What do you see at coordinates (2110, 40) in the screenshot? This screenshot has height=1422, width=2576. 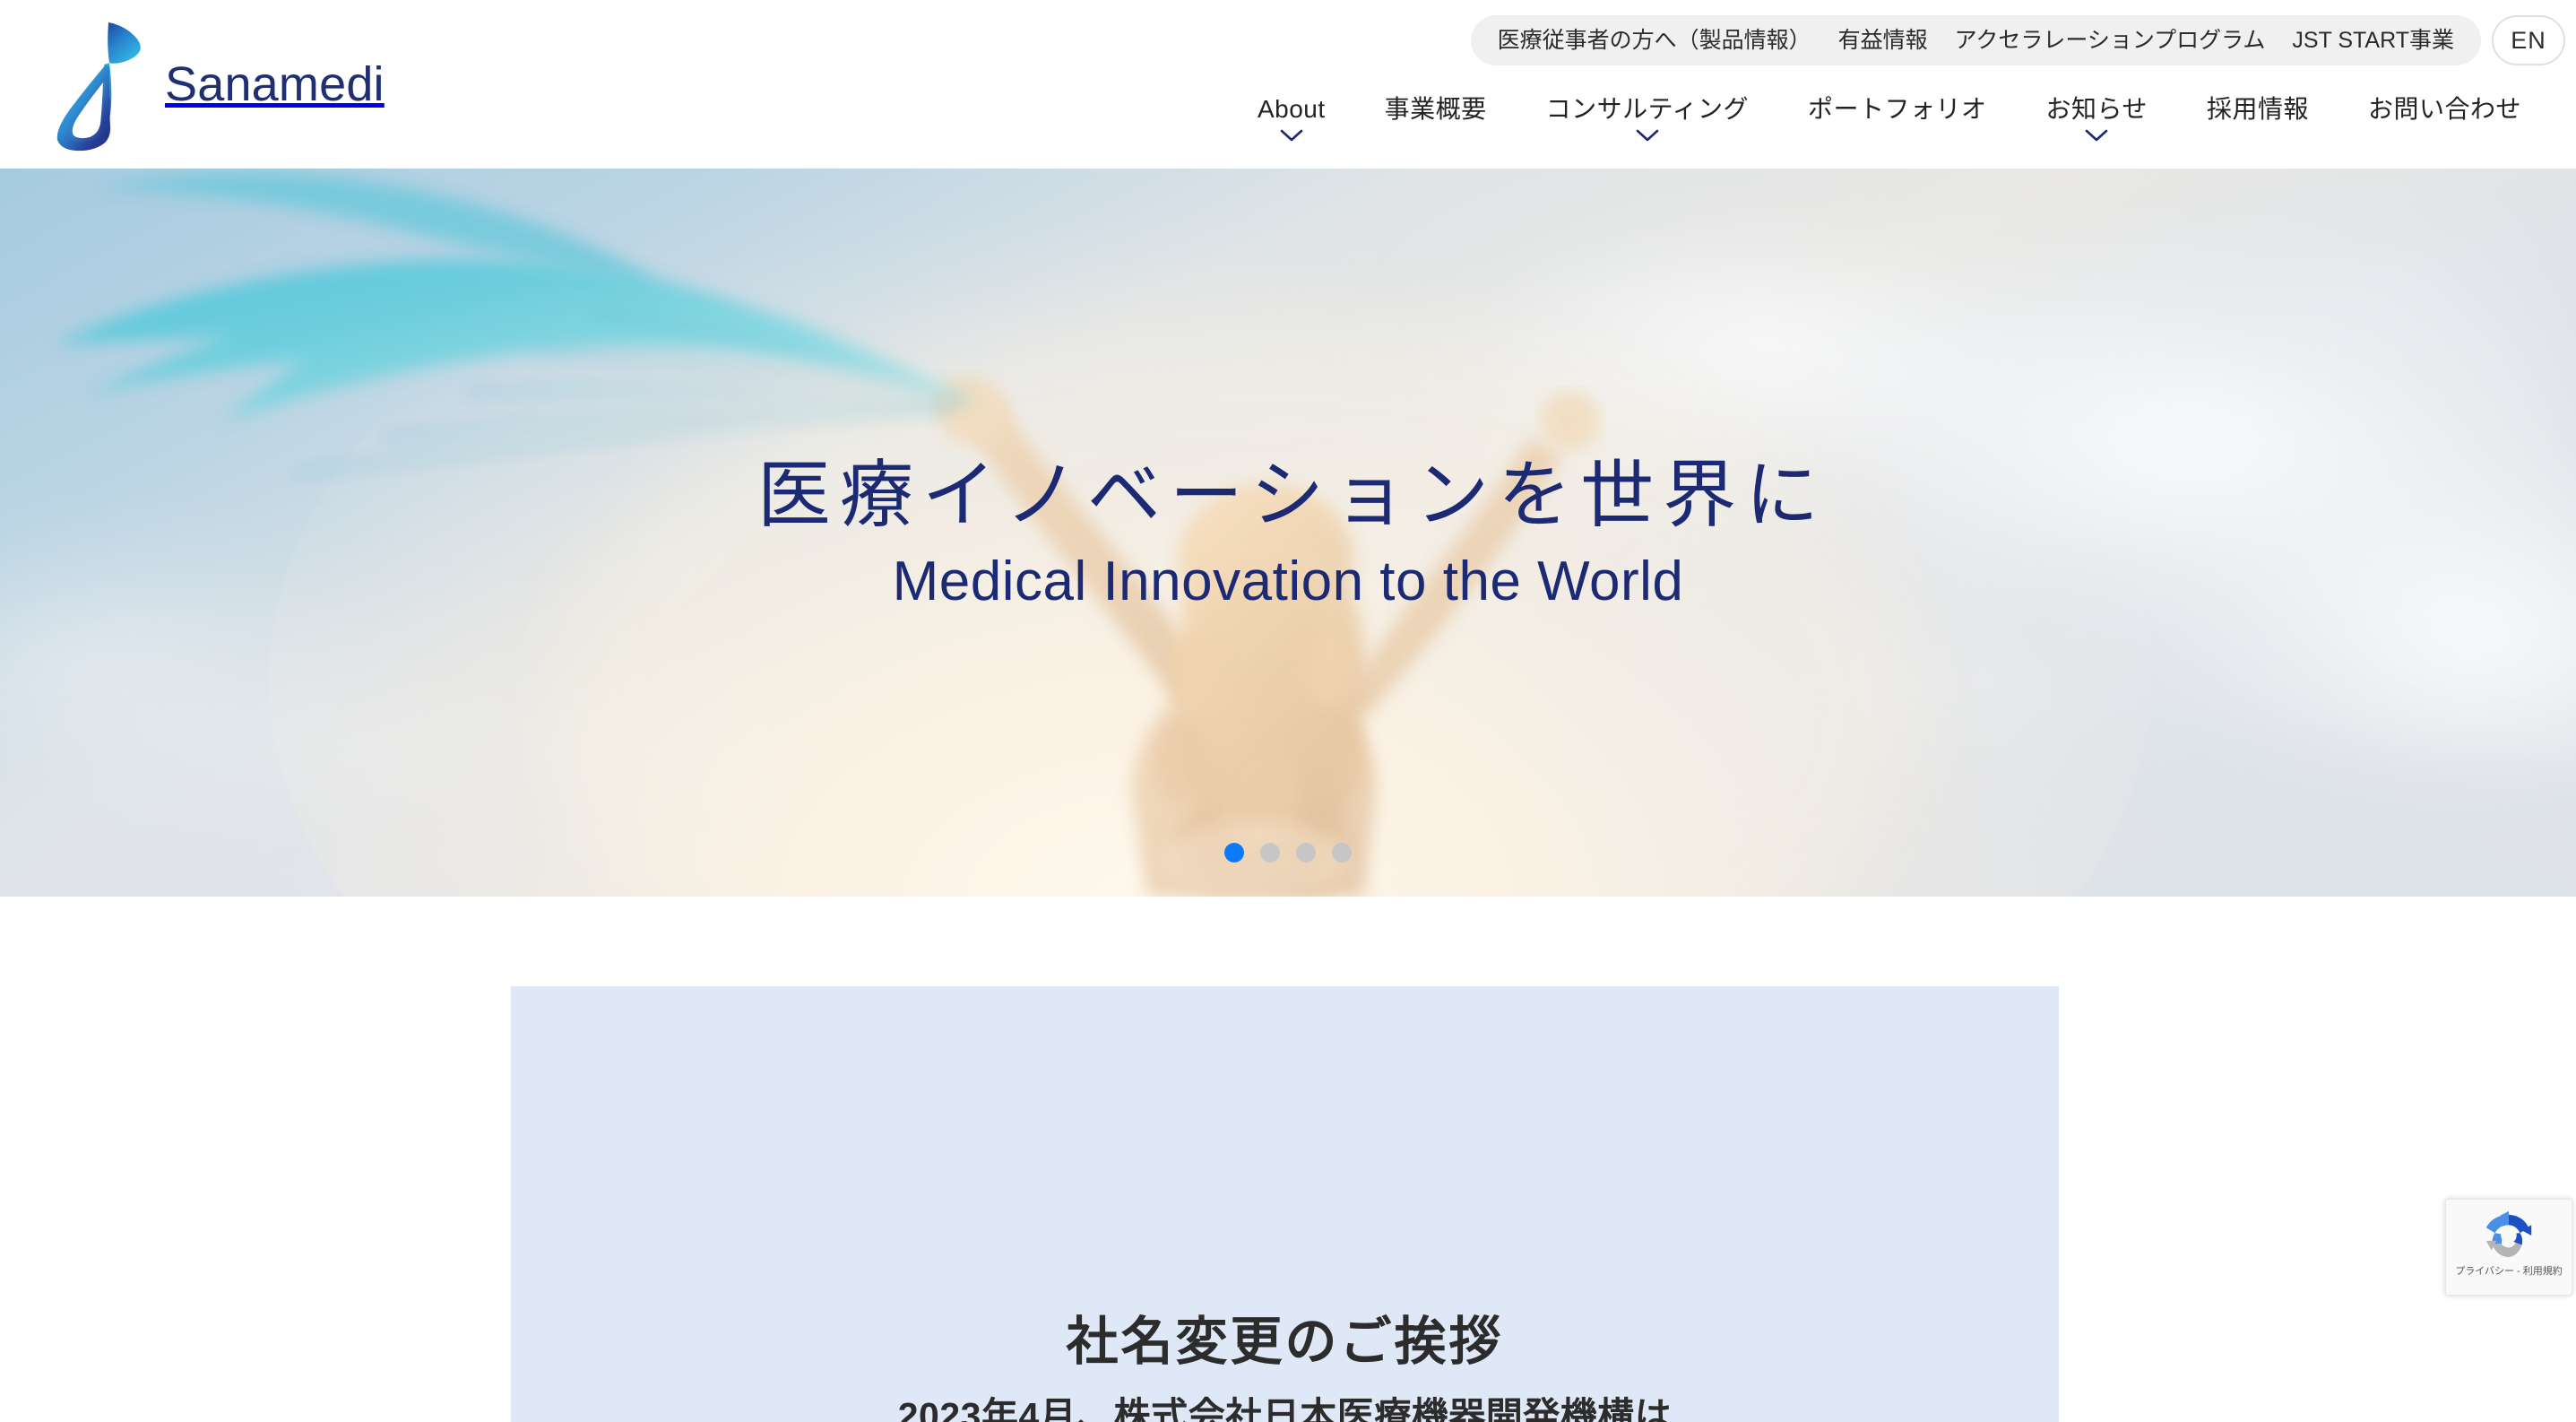 I see `utility-link-acceleration-program: アクセラレーションプログラム` at bounding box center [2110, 40].